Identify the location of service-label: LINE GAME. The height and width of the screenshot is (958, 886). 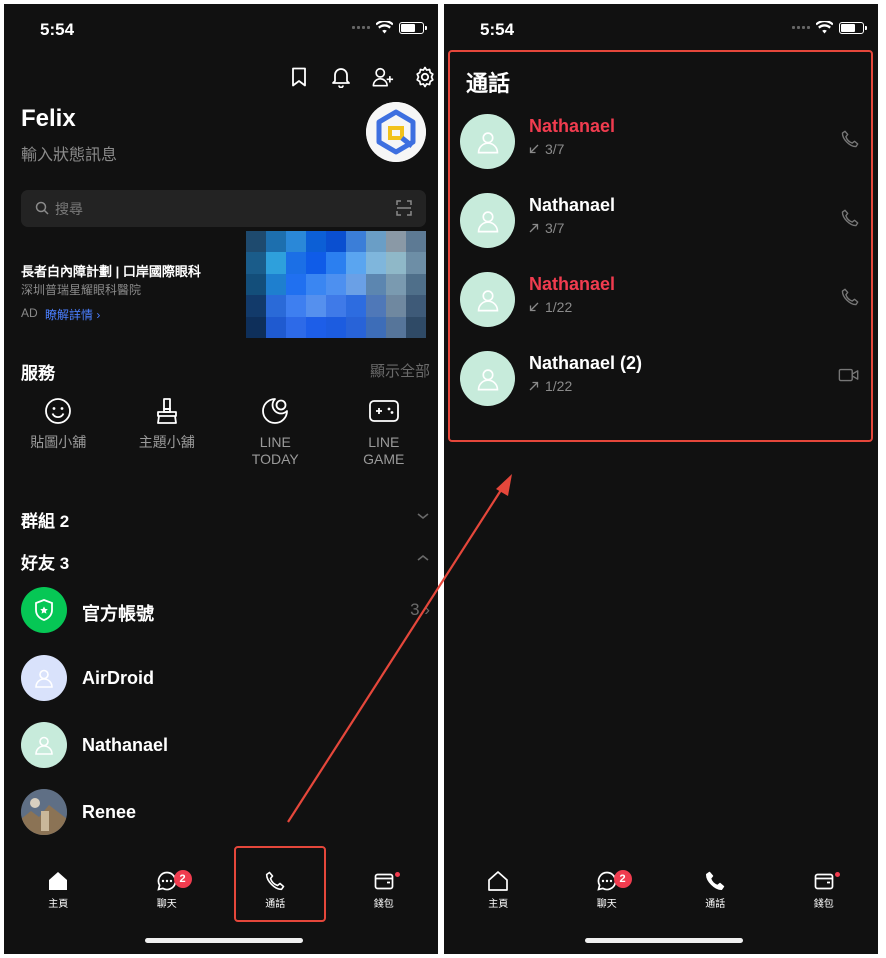
(384, 450).